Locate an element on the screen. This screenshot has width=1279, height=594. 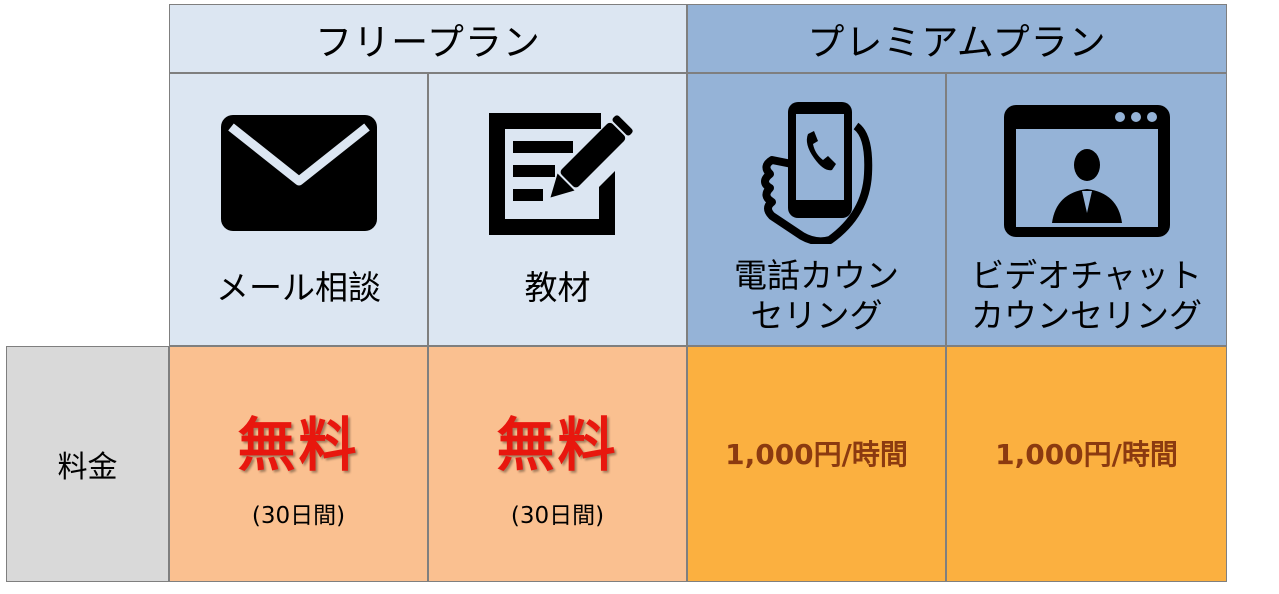
price-row-label: 料金 is located at coordinates (87, 467).